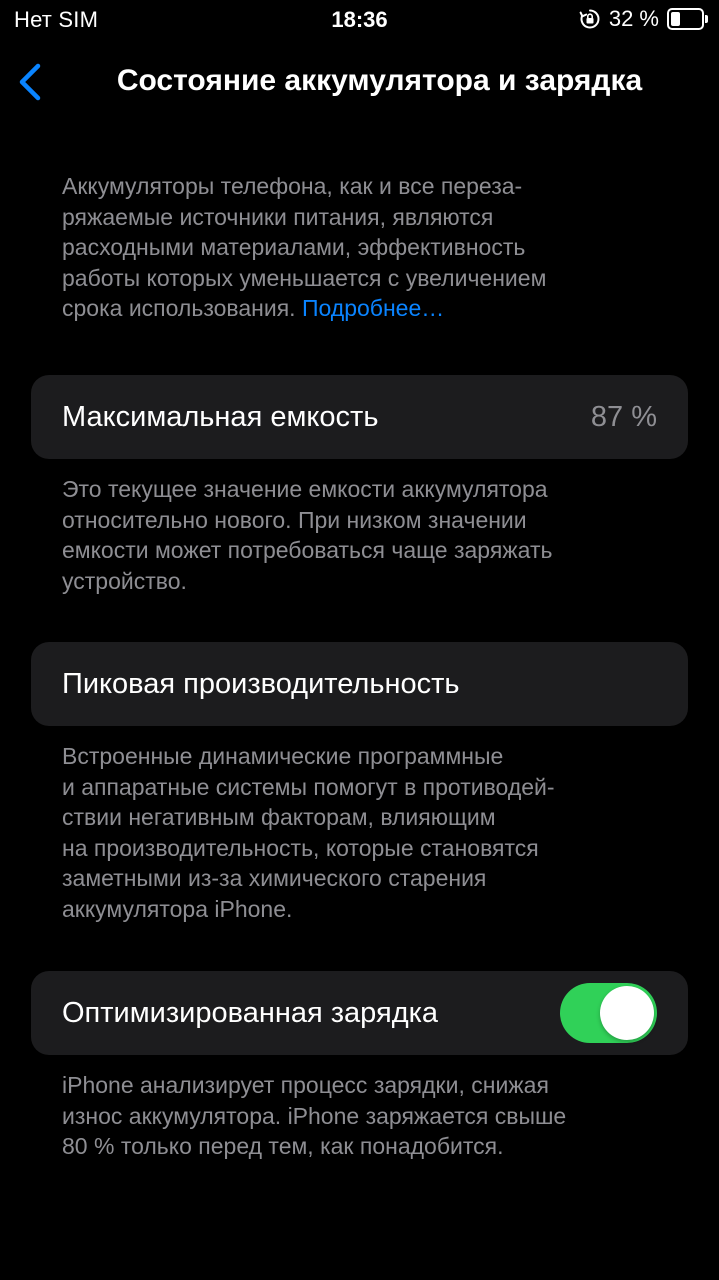  What do you see at coordinates (179, 308) in the screenshot?
I see `intro-line: срока использования.` at bounding box center [179, 308].